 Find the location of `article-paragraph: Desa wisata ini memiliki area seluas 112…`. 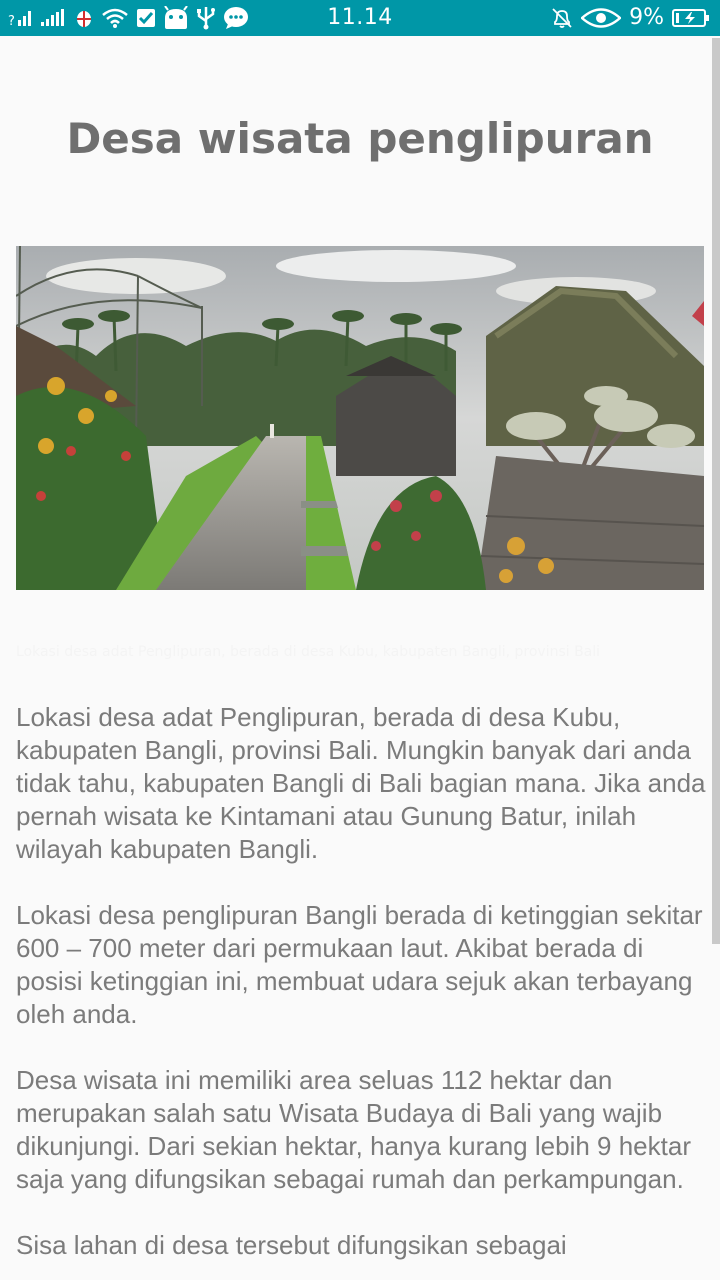

article-paragraph: Desa wisata ini memiliki area seluas 112… is located at coordinates (353, 1129).